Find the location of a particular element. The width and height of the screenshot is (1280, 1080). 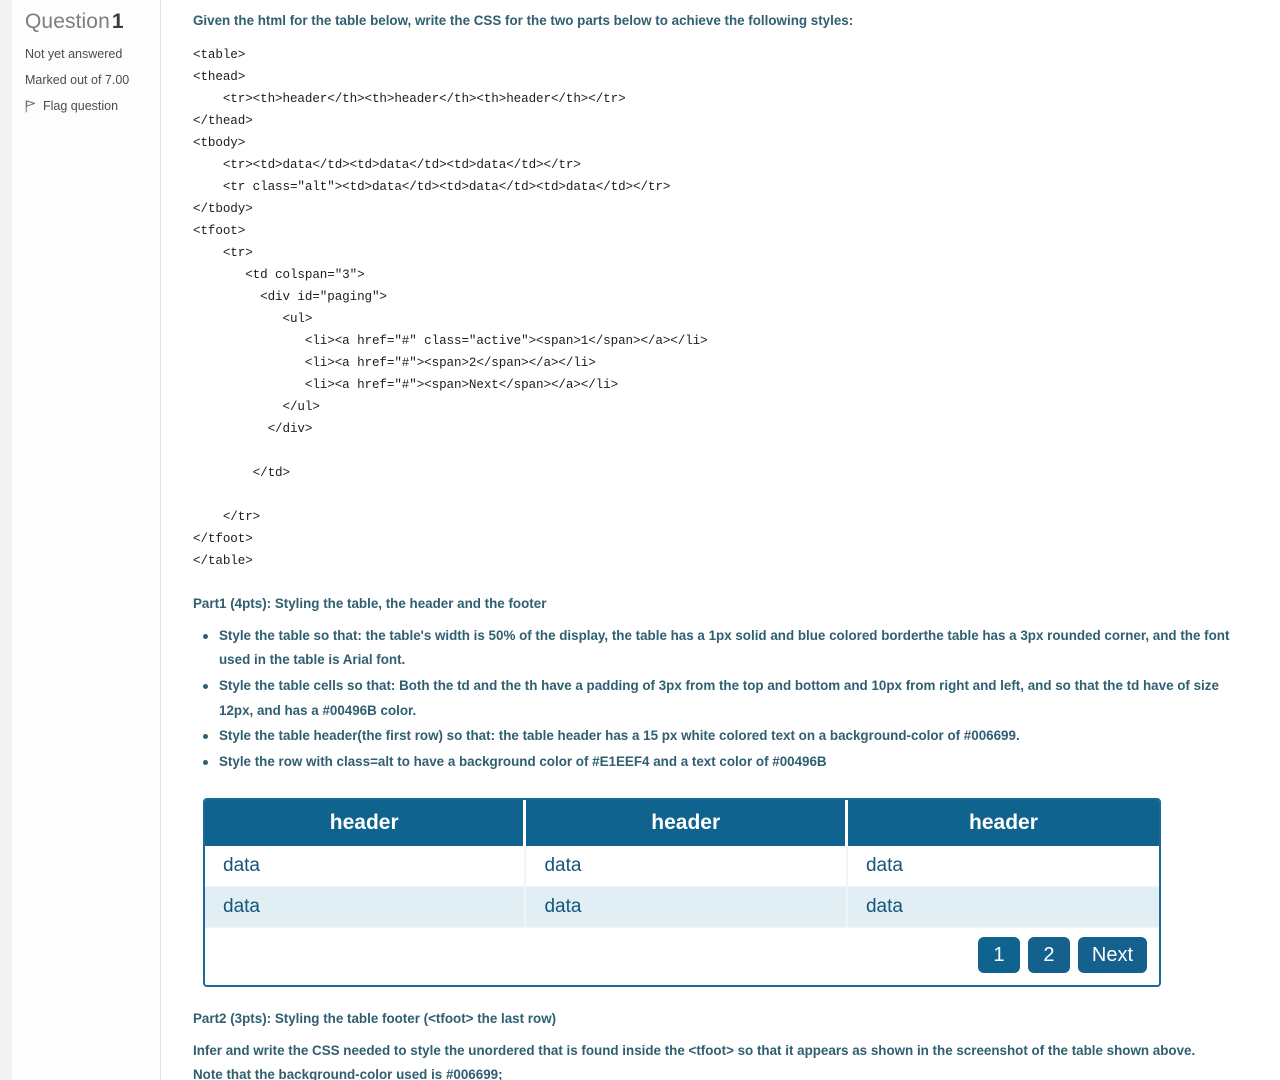

sample-table-foot: 1 2 Next is located at coordinates (682, 957).